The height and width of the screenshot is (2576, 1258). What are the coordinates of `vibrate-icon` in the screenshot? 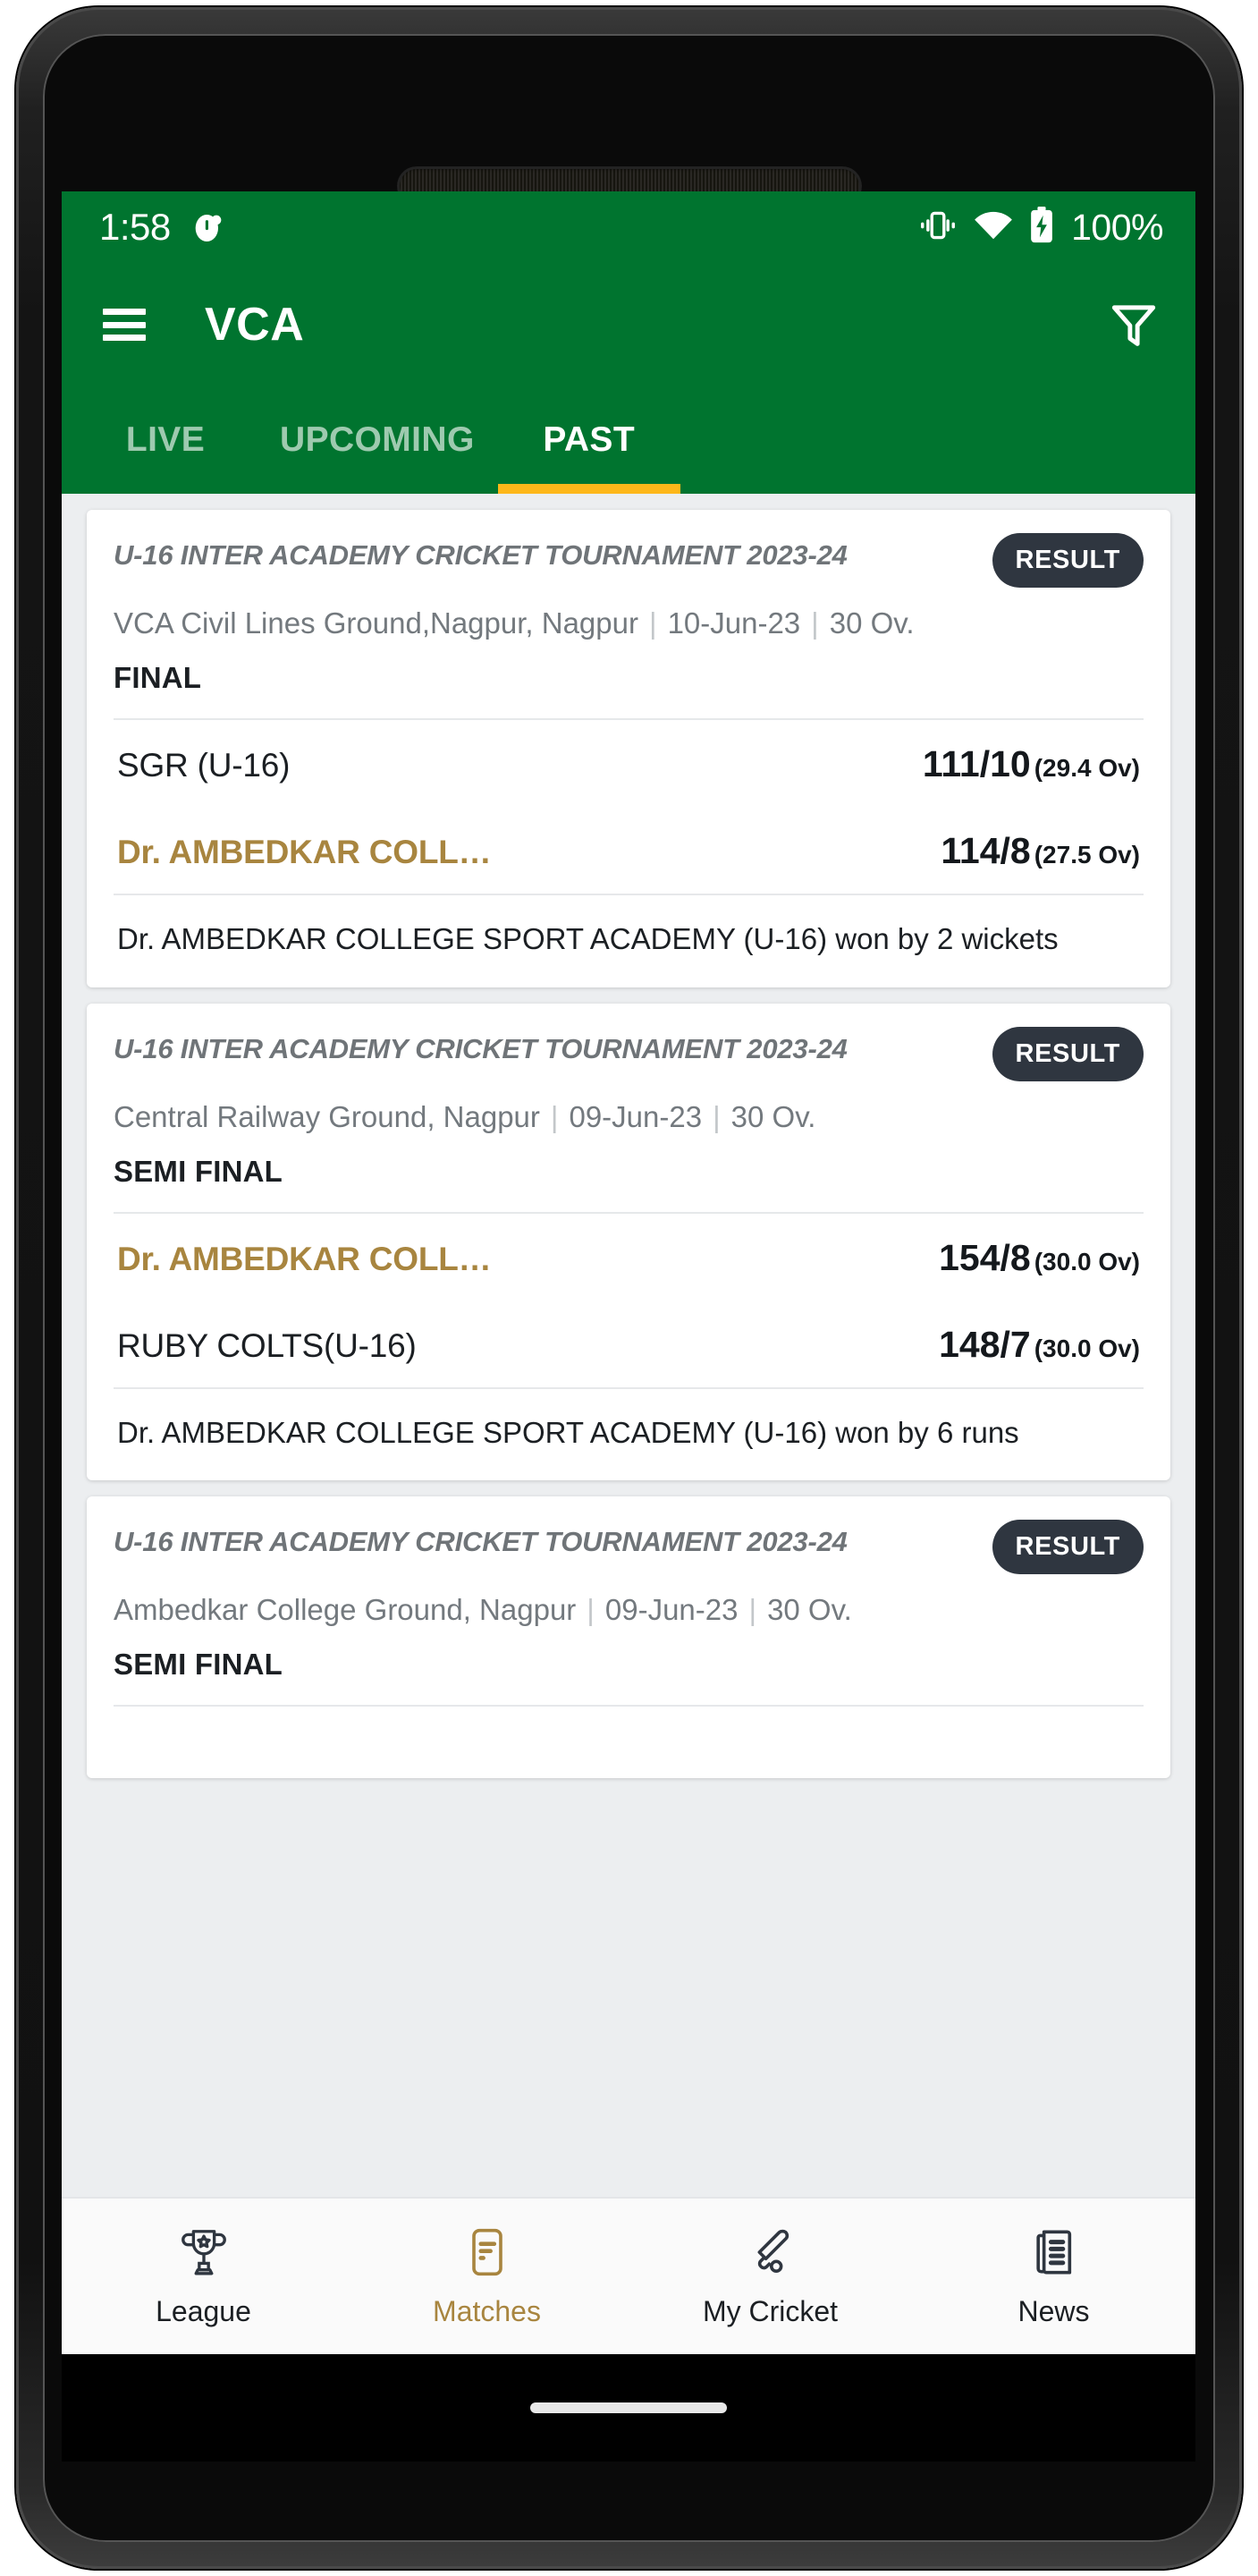 It's located at (938, 228).